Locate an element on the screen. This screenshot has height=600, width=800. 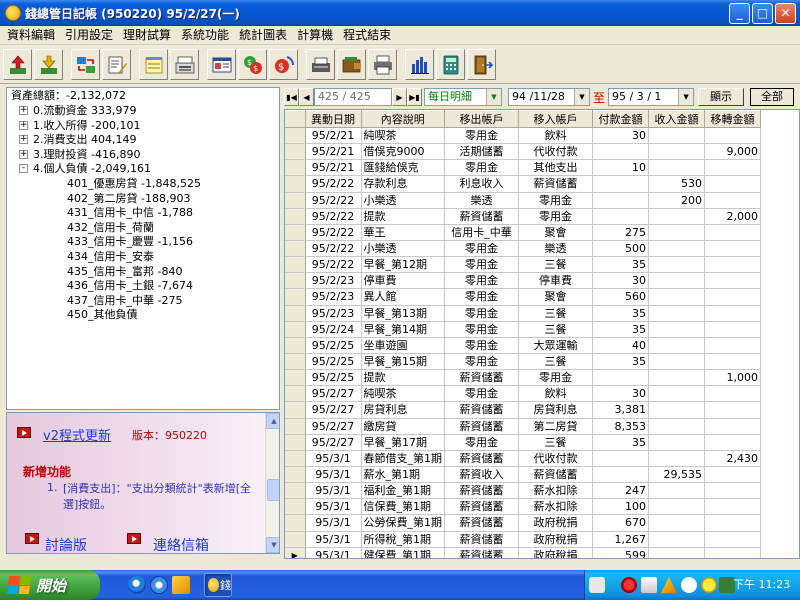
table-cell: 代收付款 is located at coordinates (555, 152).